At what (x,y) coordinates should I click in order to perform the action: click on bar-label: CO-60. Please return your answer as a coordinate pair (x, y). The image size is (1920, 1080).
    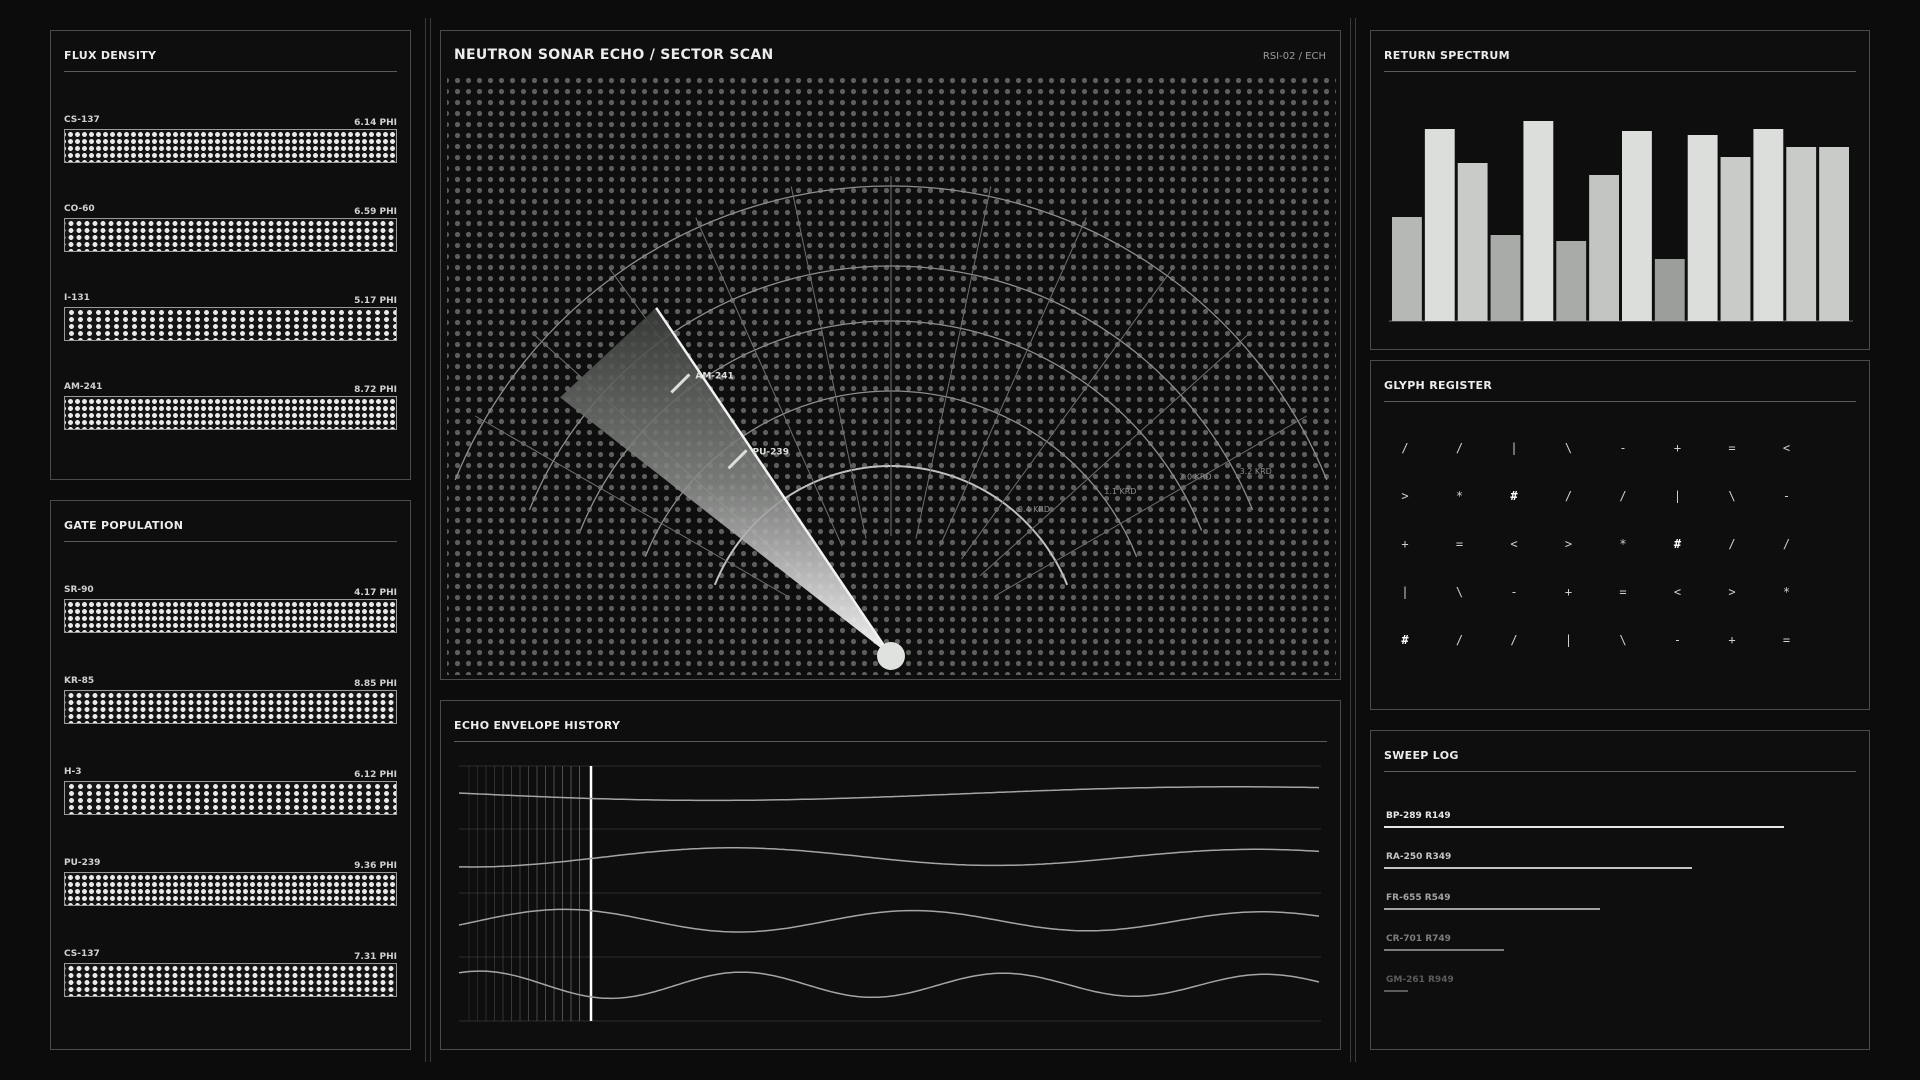
    Looking at the image, I should click on (79, 209).